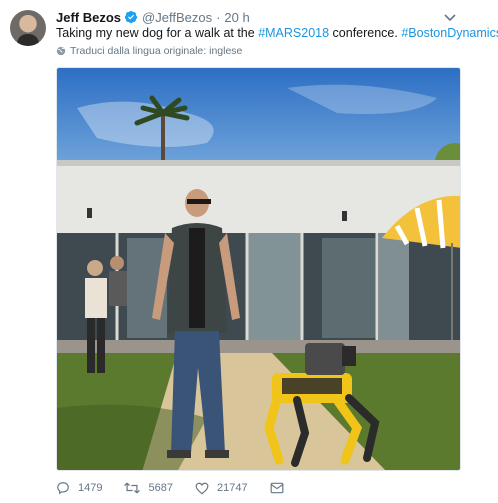 Image resolution: width=498 pixels, height=503 pixels. I want to click on hashtag-link: #BostonDynamics, so click(449, 33).